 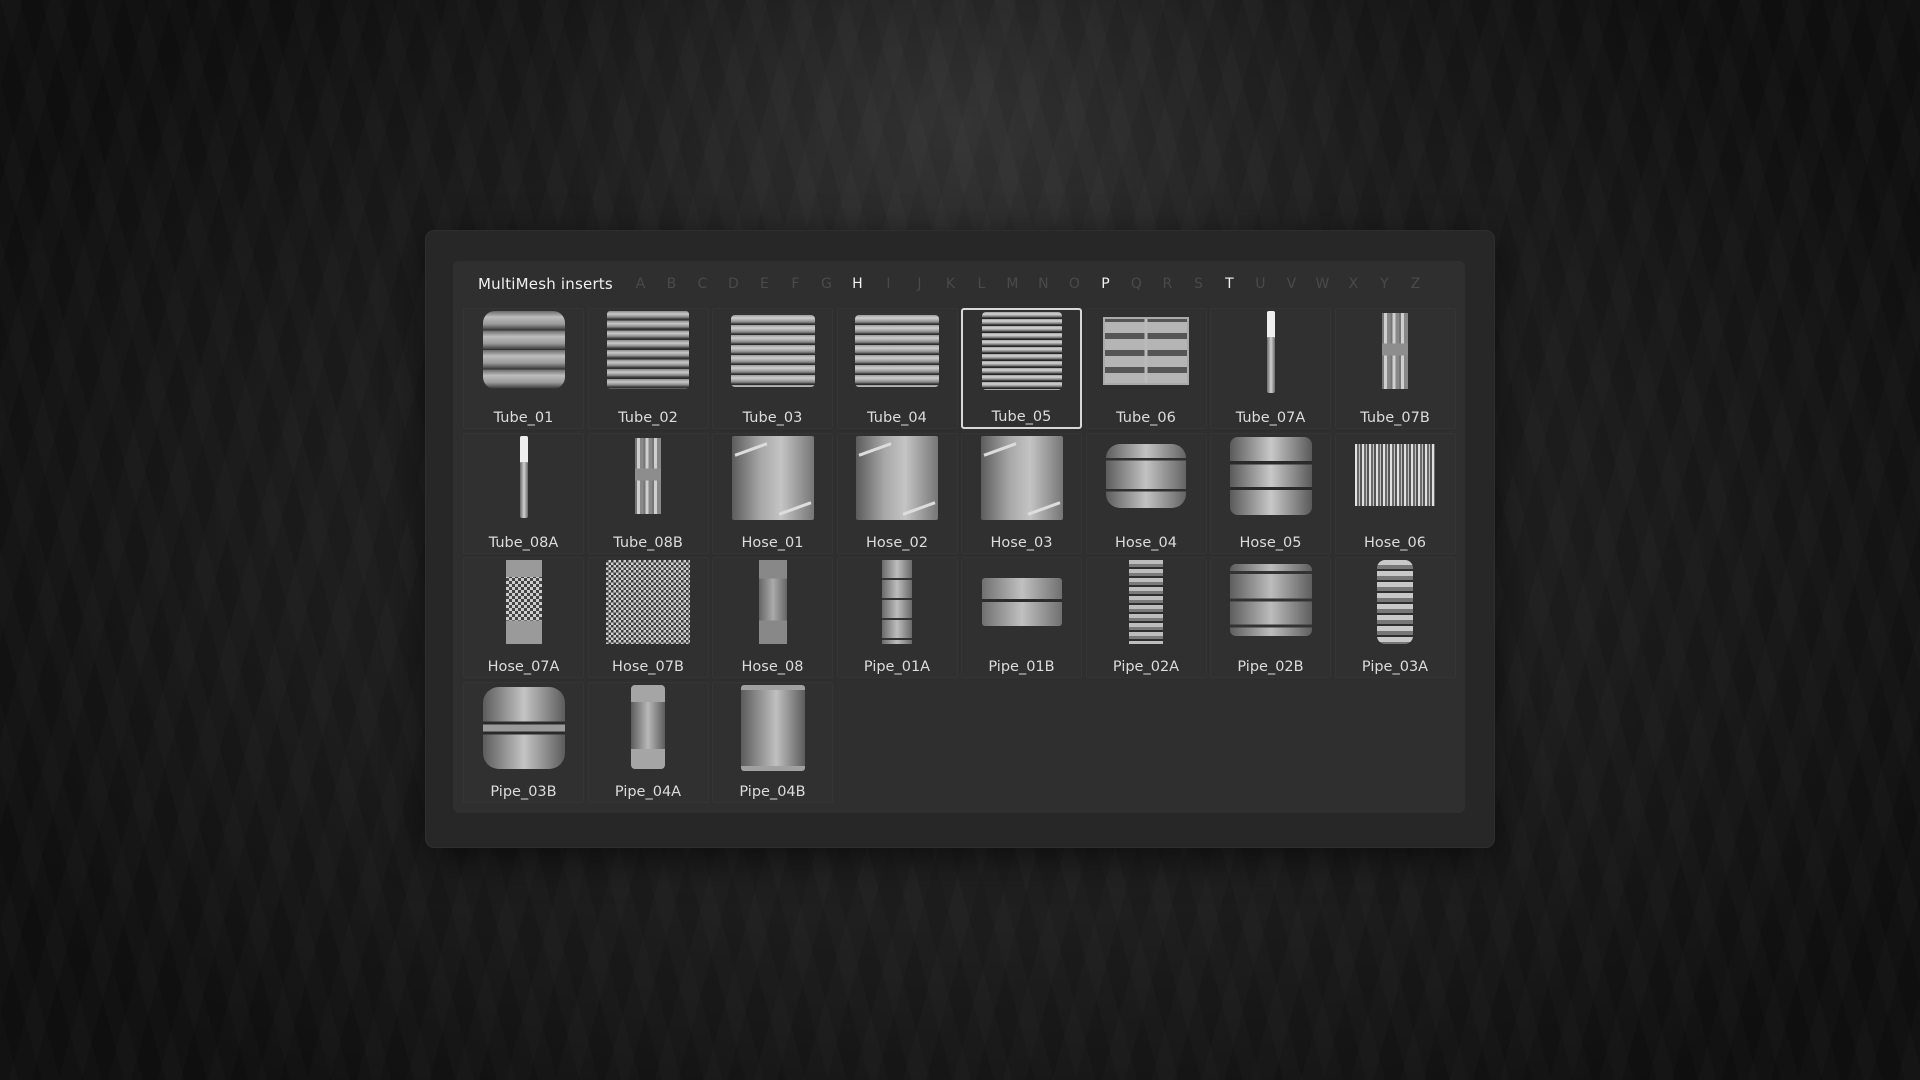 What do you see at coordinates (523, 791) in the screenshot?
I see `insert-label: Pipe_03B` at bounding box center [523, 791].